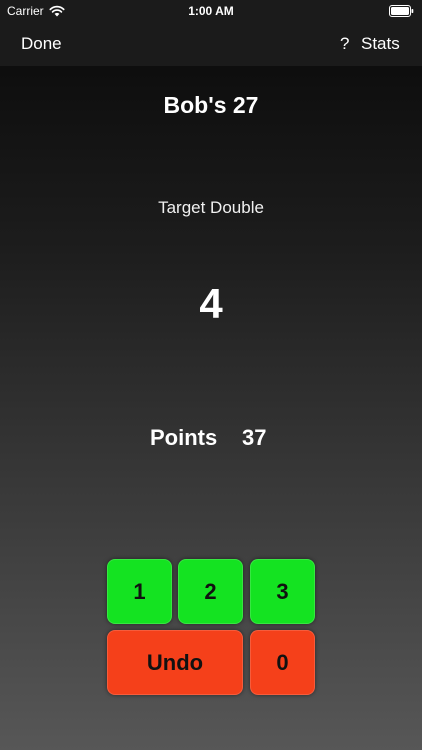 The height and width of the screenshot is (750, 422). I want to click on stats-button: Stats, so click(380, 44).